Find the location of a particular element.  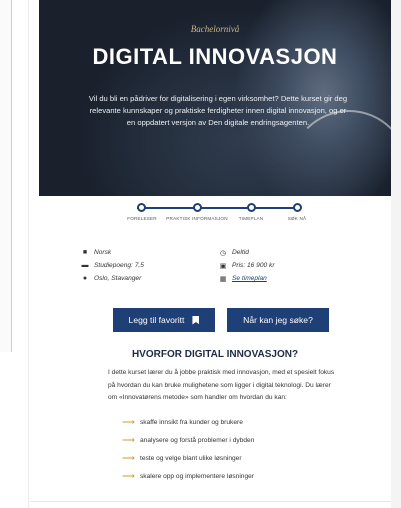

step-dot-foreleser is located at coordinates (141, 207).